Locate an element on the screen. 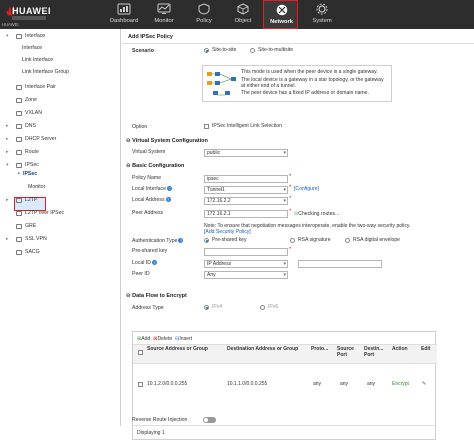 This screenshot has height=440, width=474. object-icon is located at coordinates (243, 9).